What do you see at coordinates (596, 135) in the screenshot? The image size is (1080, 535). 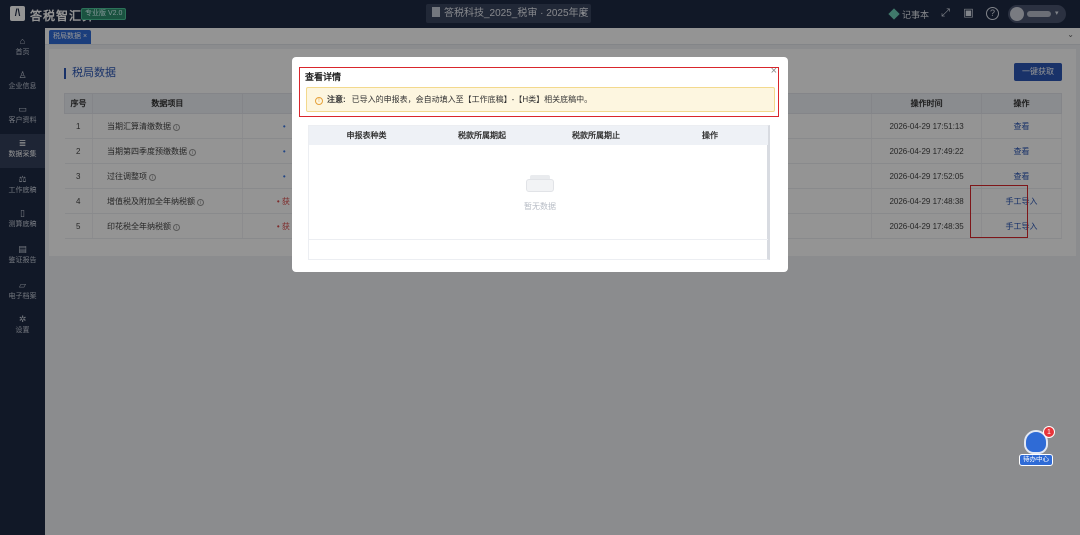 I see `column-header: 税款所属期止` at bounding box center [596, 135].